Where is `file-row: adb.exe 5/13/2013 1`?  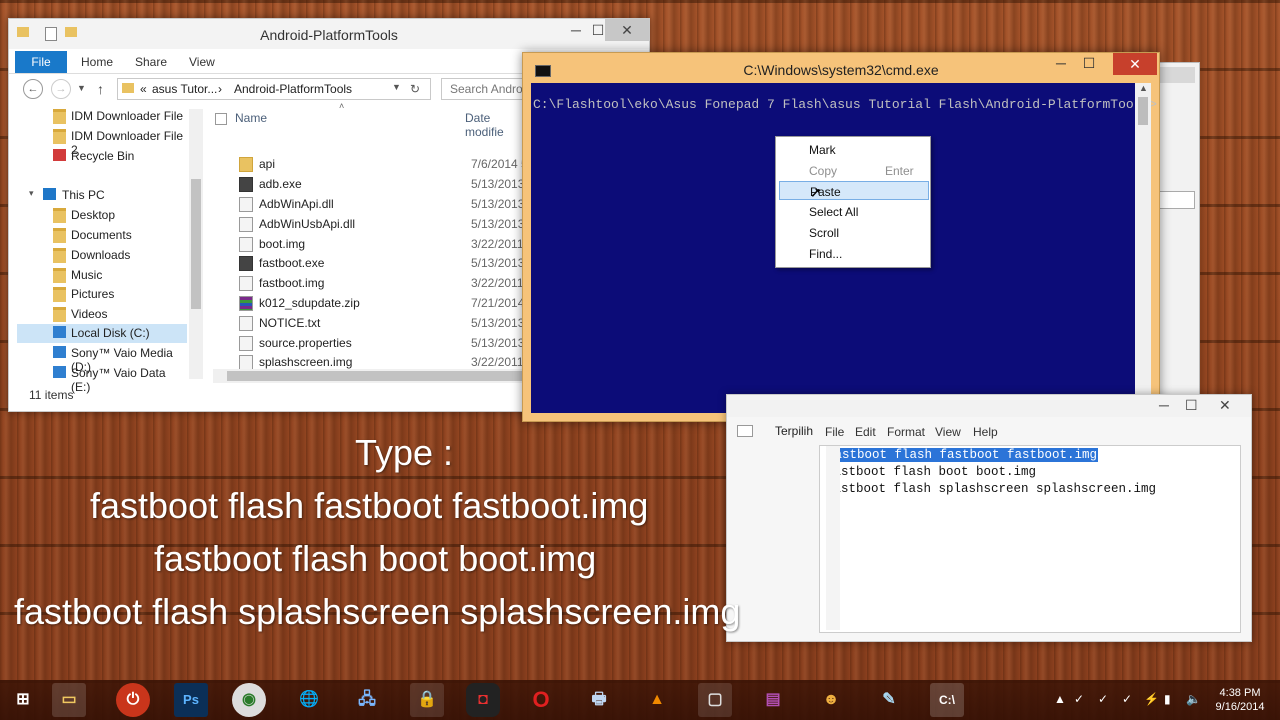 file-row: adb.exe 5/13/2013 1 is located at coordinates (386, 184).